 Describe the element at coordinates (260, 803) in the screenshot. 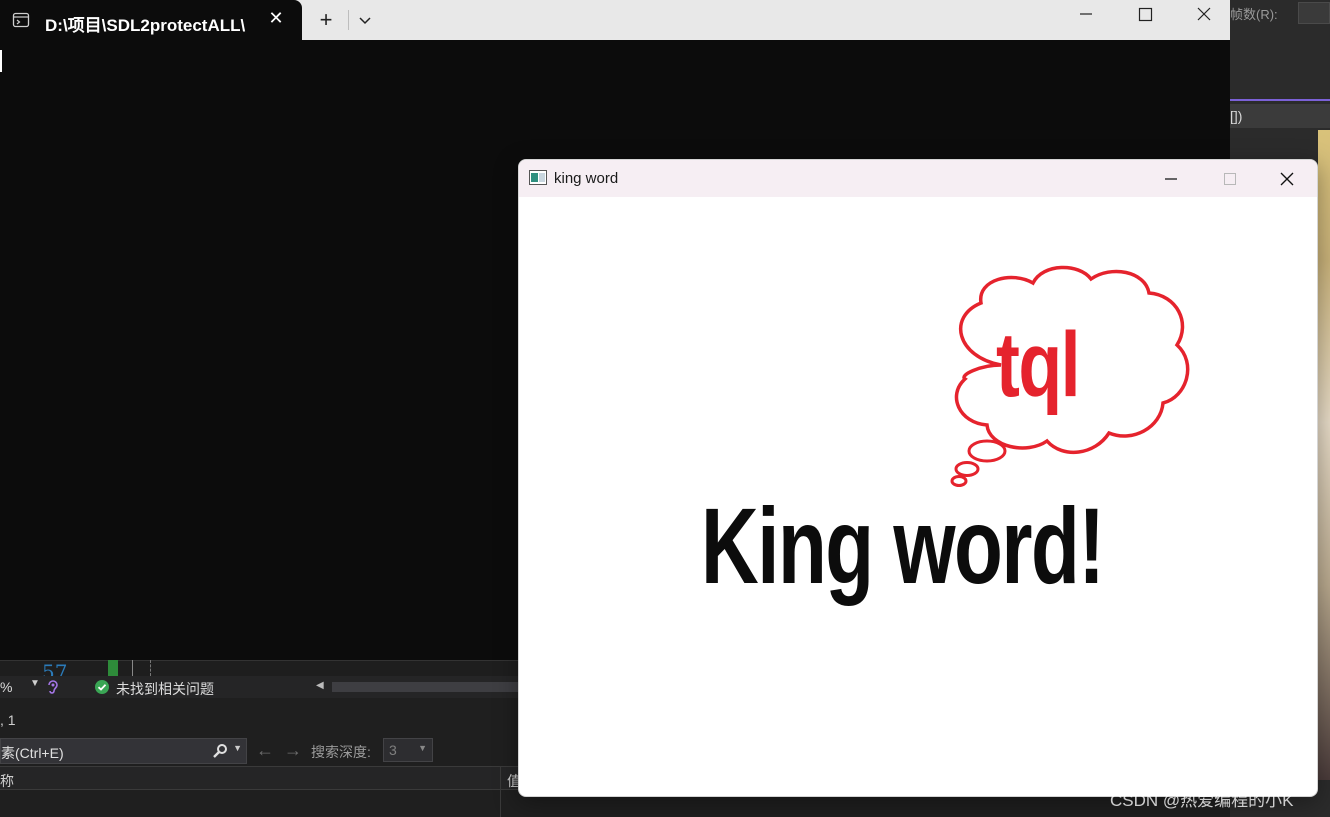

I see `watch-grid` at that location.